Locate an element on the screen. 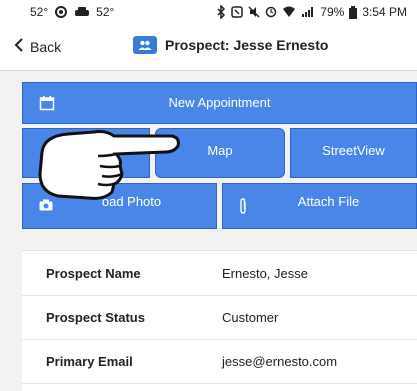 The width and height of the screenshot is (417, 391). status-right: 79% 3:54 PM is located at coordinates (311, 12).